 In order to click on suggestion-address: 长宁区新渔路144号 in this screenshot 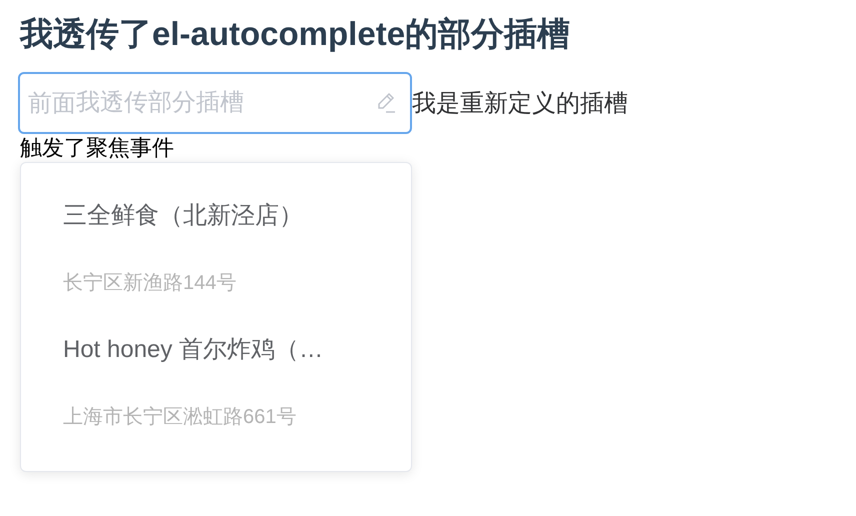, I will do `click(149, 283)`.